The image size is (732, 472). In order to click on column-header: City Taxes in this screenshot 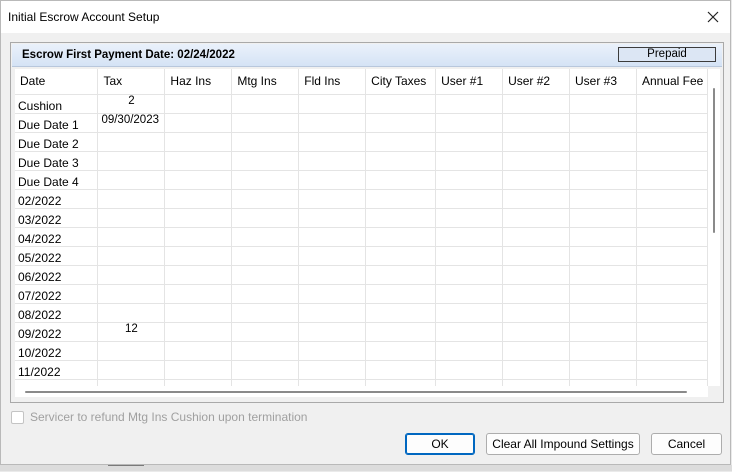, I will do `click(401, 82)`.